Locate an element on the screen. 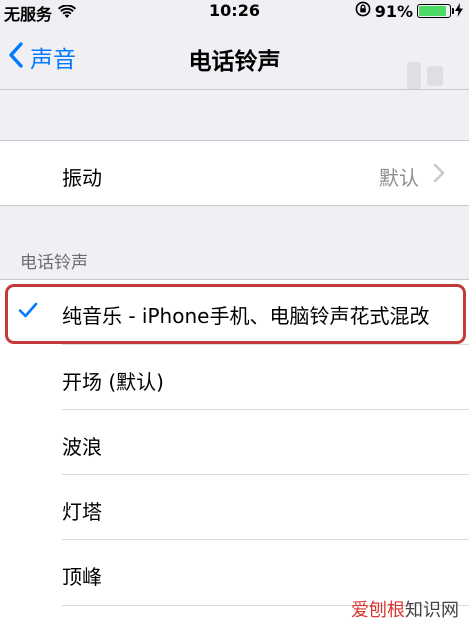  charging-bolt-icon is located at coordinates (459, 11).